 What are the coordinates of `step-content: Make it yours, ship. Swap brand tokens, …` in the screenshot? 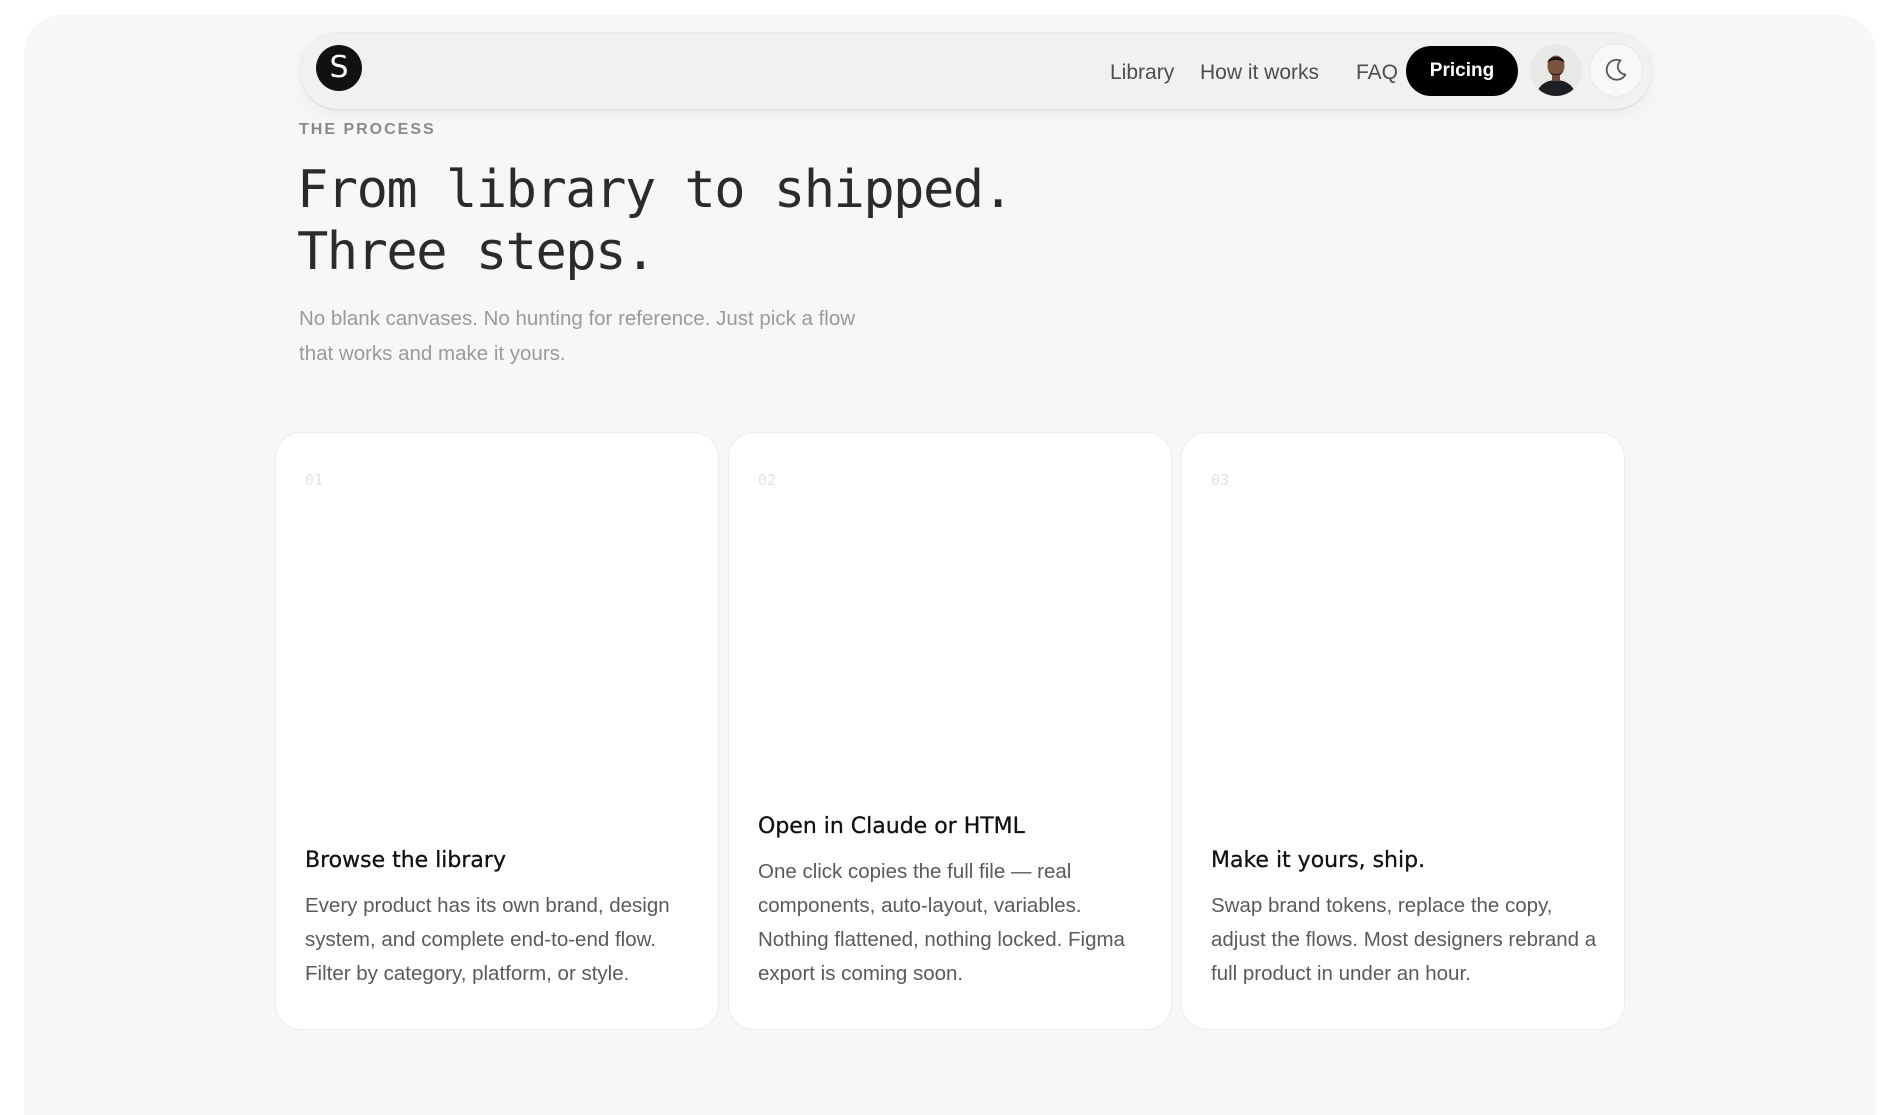 It's located at (1407, 919).